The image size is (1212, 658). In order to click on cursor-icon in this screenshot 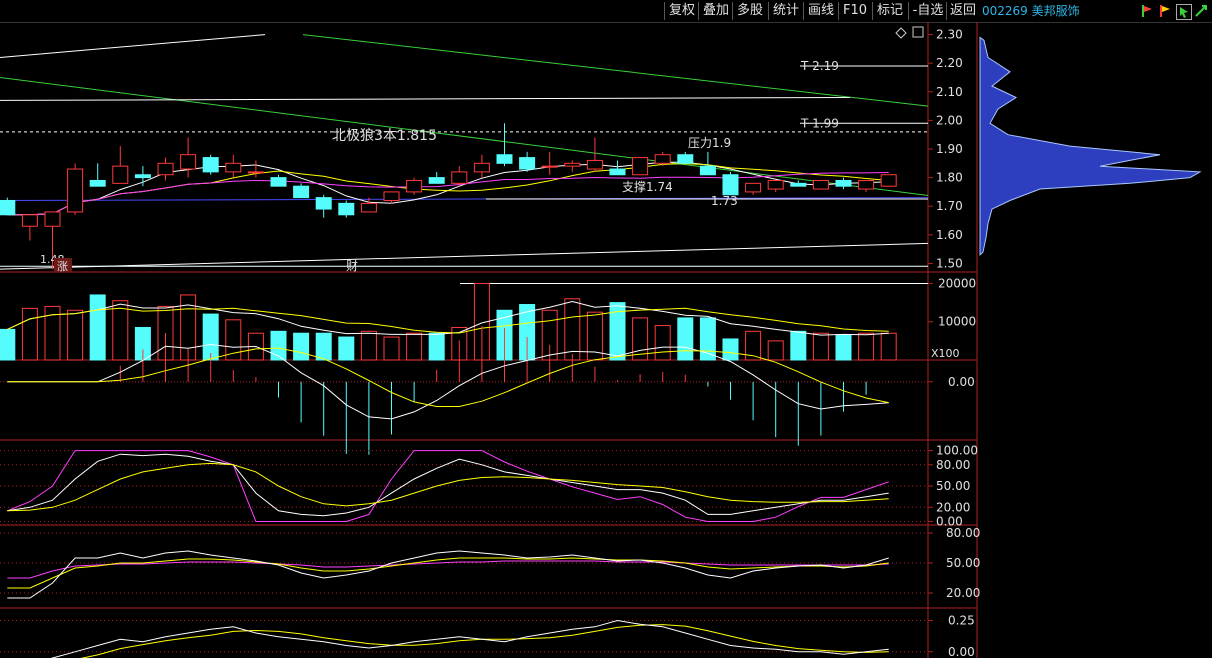, I will do `click(1184, 12)`.